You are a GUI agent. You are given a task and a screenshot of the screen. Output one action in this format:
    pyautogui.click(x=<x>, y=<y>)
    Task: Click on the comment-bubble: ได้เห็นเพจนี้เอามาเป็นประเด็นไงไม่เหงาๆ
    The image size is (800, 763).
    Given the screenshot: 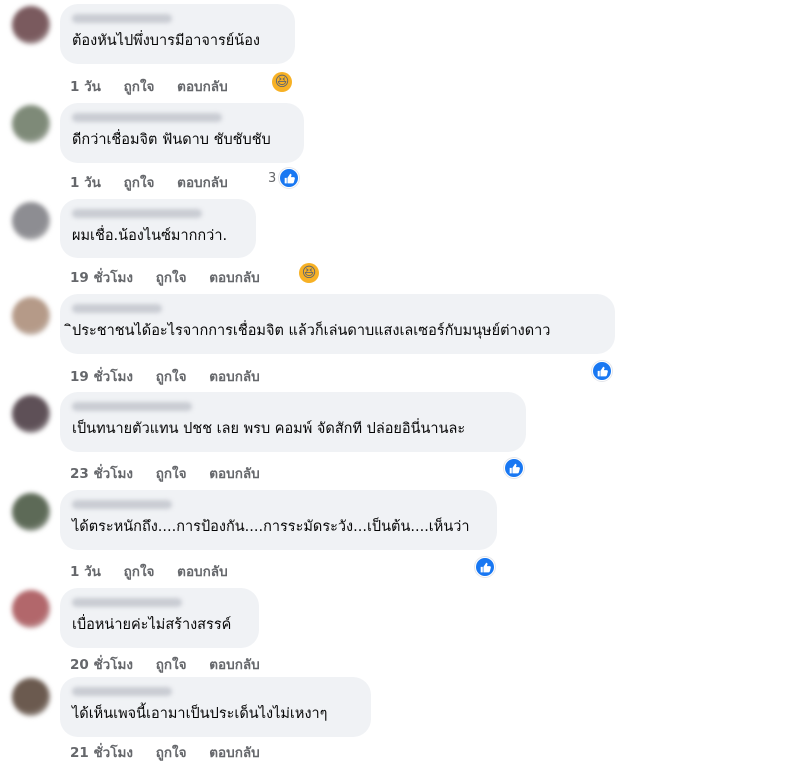 What is the action you would take?
    pyautogui.click(x=215, y=707)
    